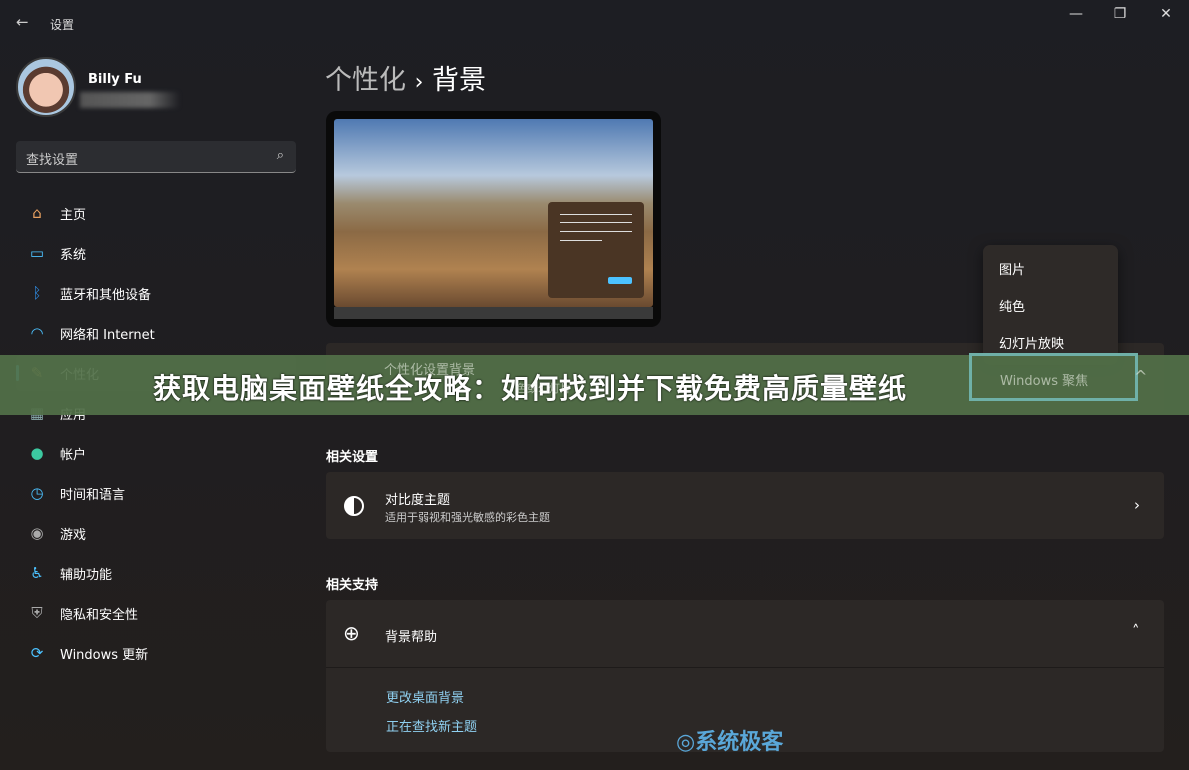  I want to click on shield-icon: ⛨, so click(37, 613).